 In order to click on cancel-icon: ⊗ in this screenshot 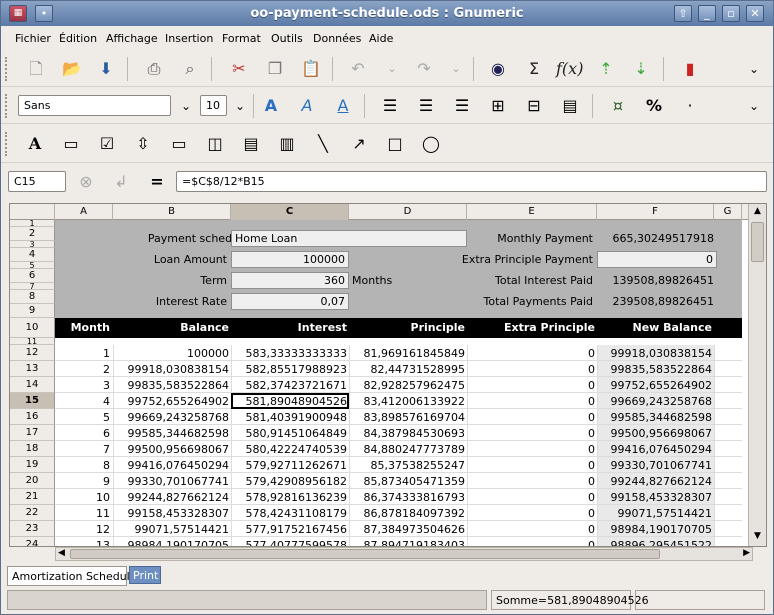, I will do `click(86, 182)`.